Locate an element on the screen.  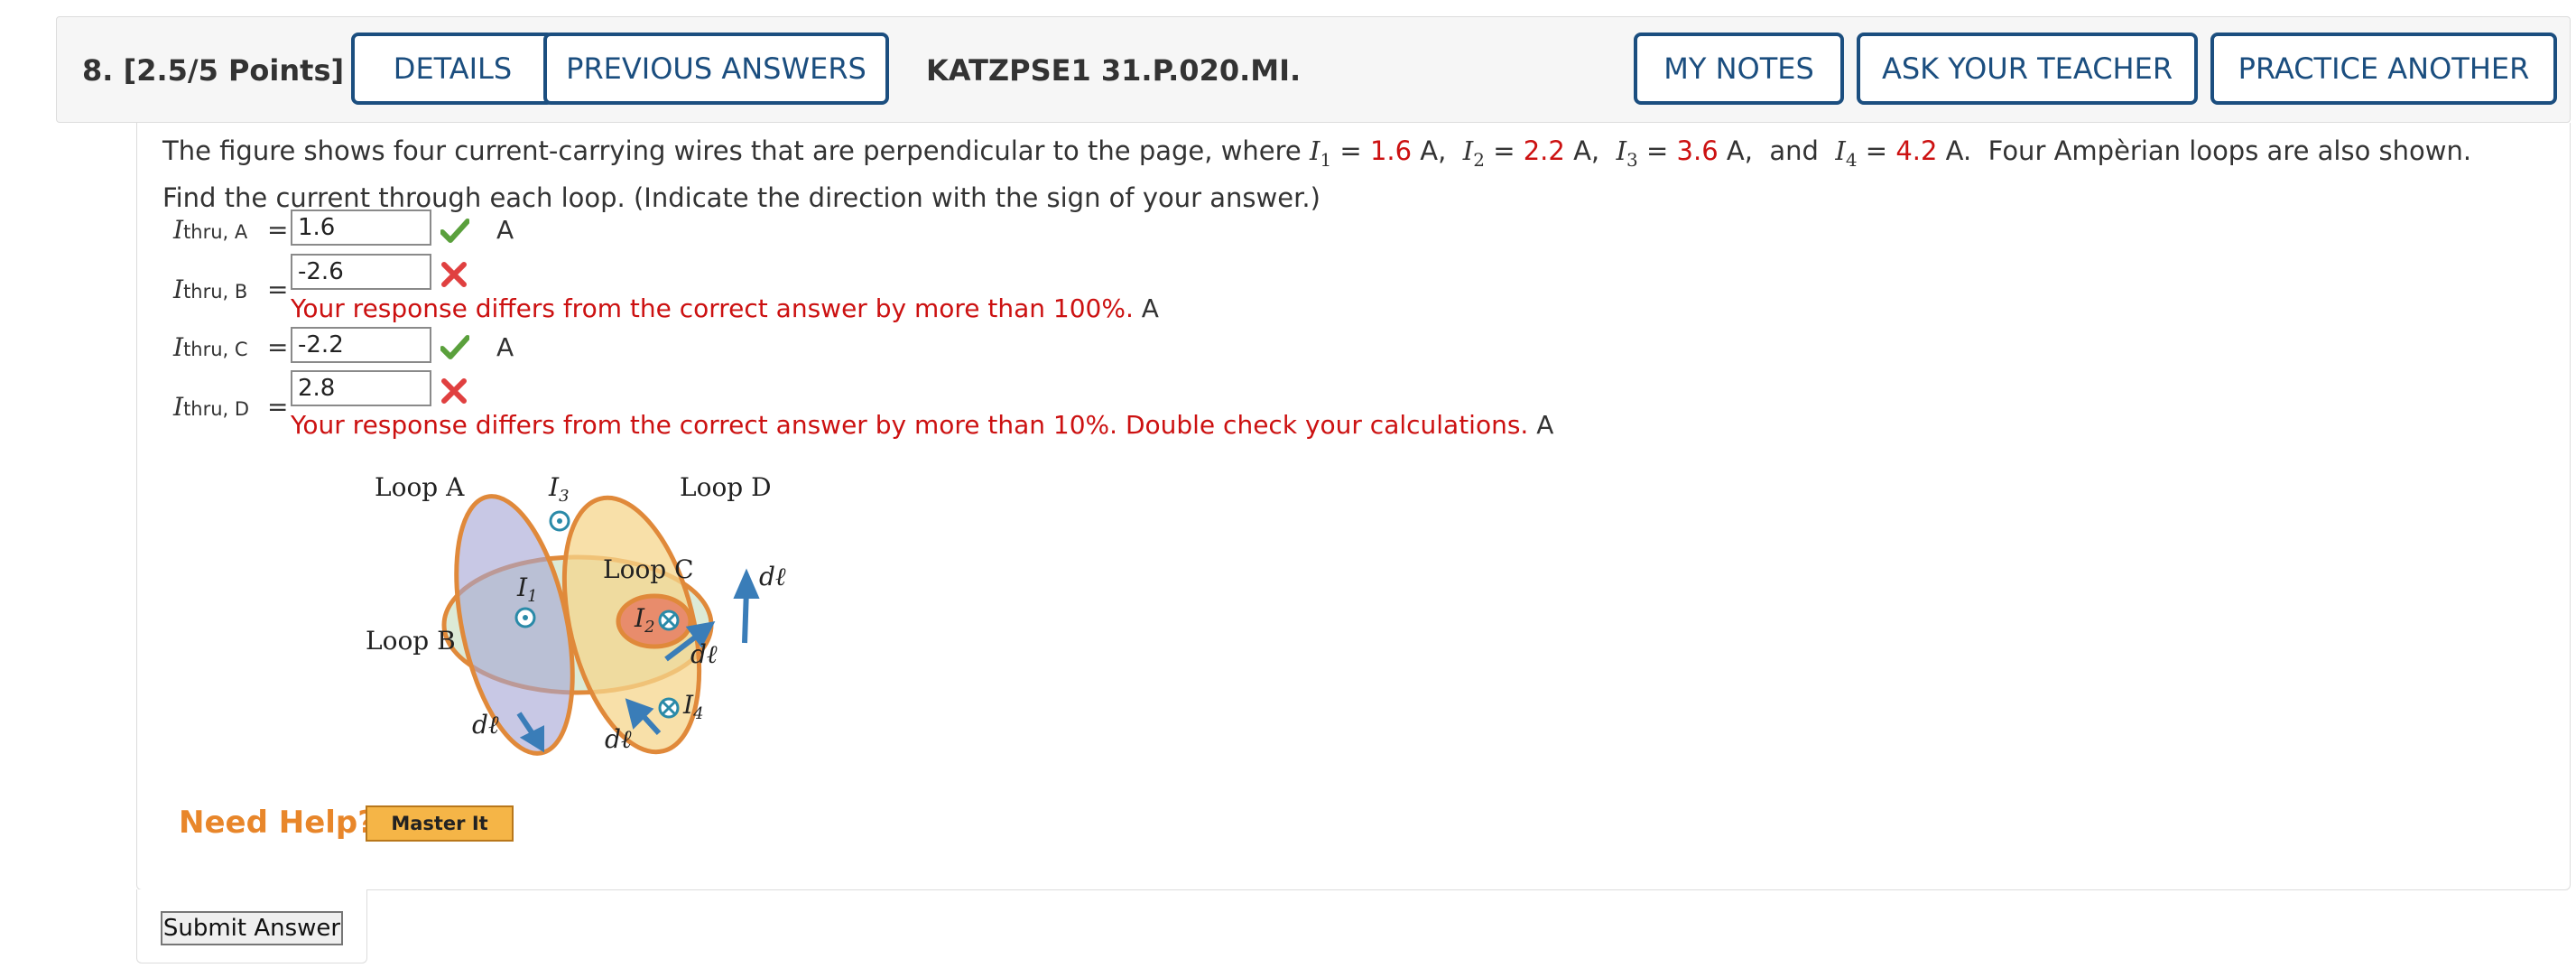
ask-your-teacher-button: ASK YOUR TEACHER is located at coordinates (2028, 69).